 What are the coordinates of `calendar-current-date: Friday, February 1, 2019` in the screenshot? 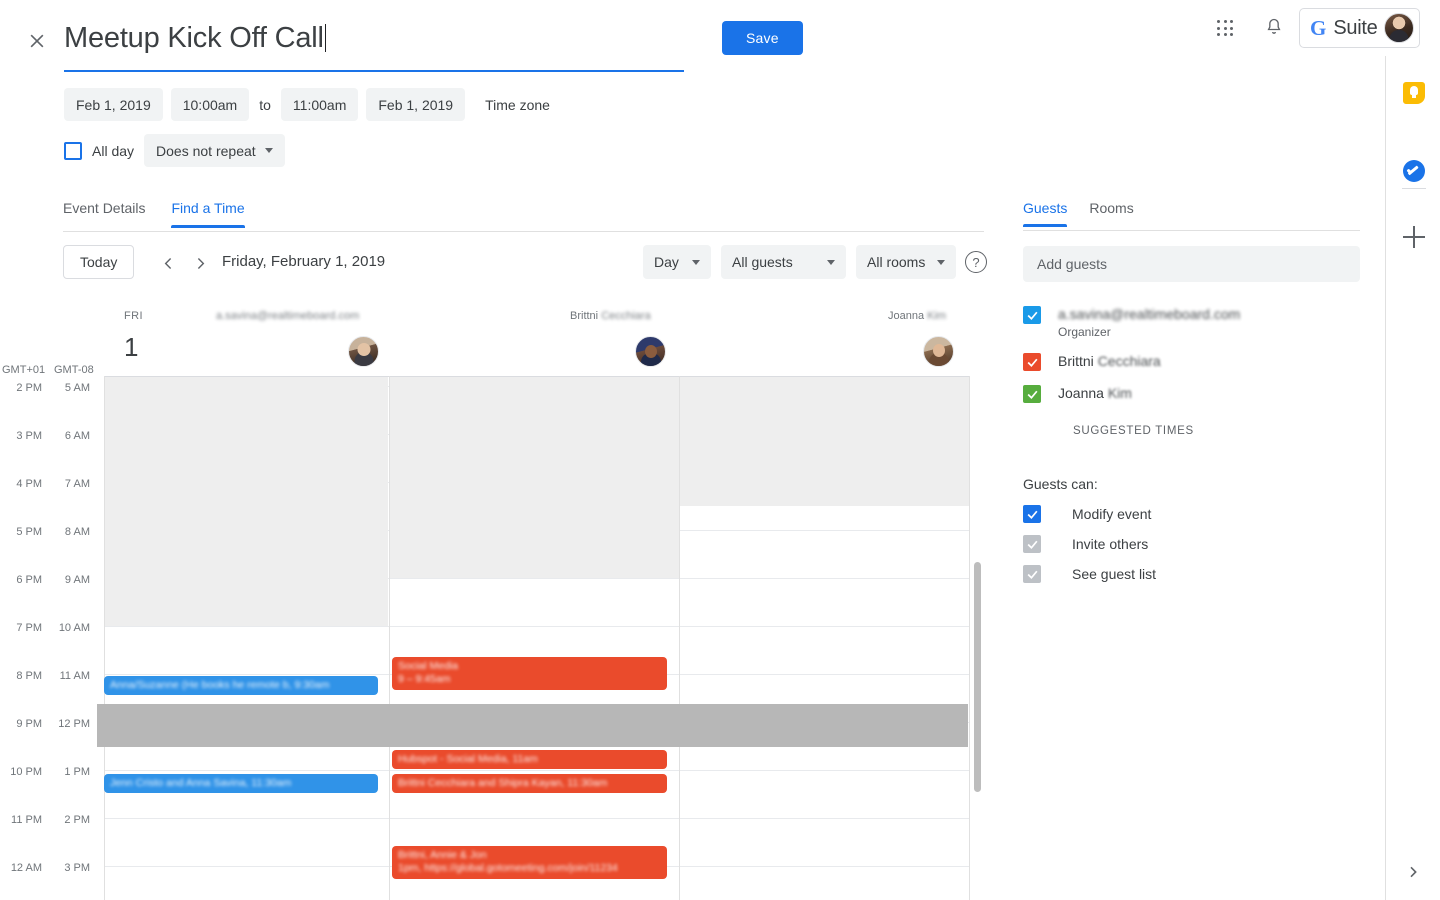 It's located at (304, 261).